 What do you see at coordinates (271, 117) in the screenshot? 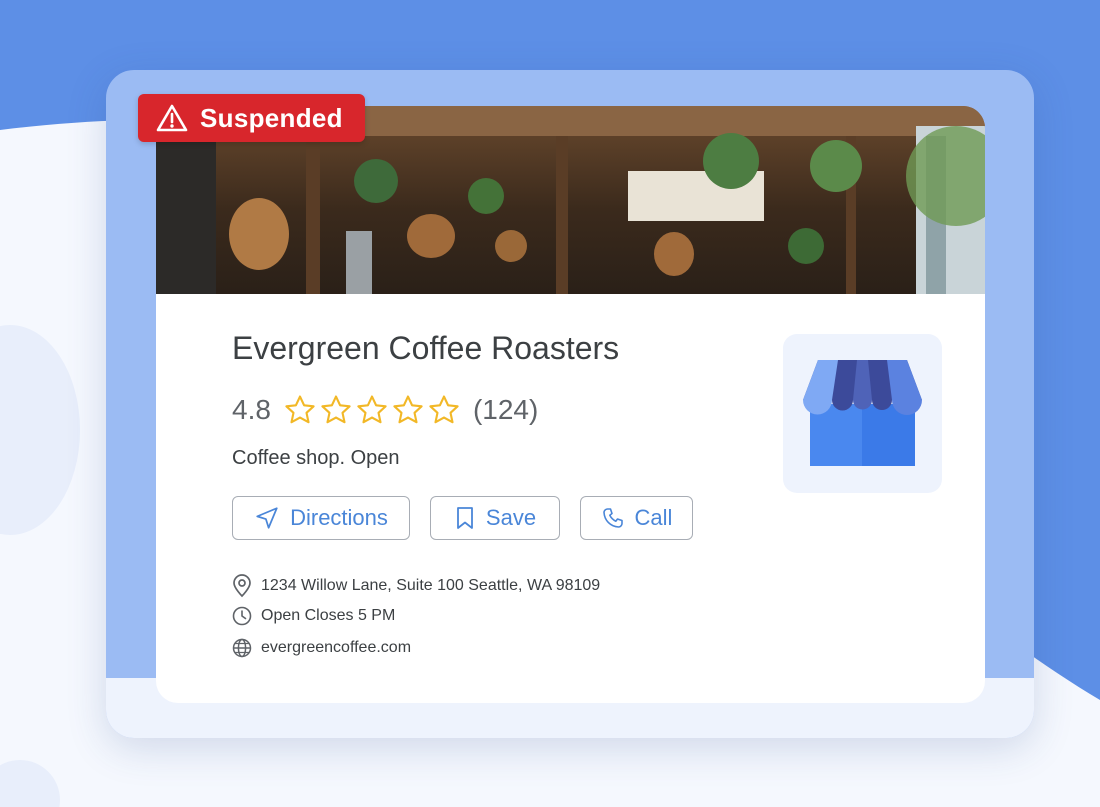
I see `suspended-badge-label: Suspended` at bounding box center [271, 117].